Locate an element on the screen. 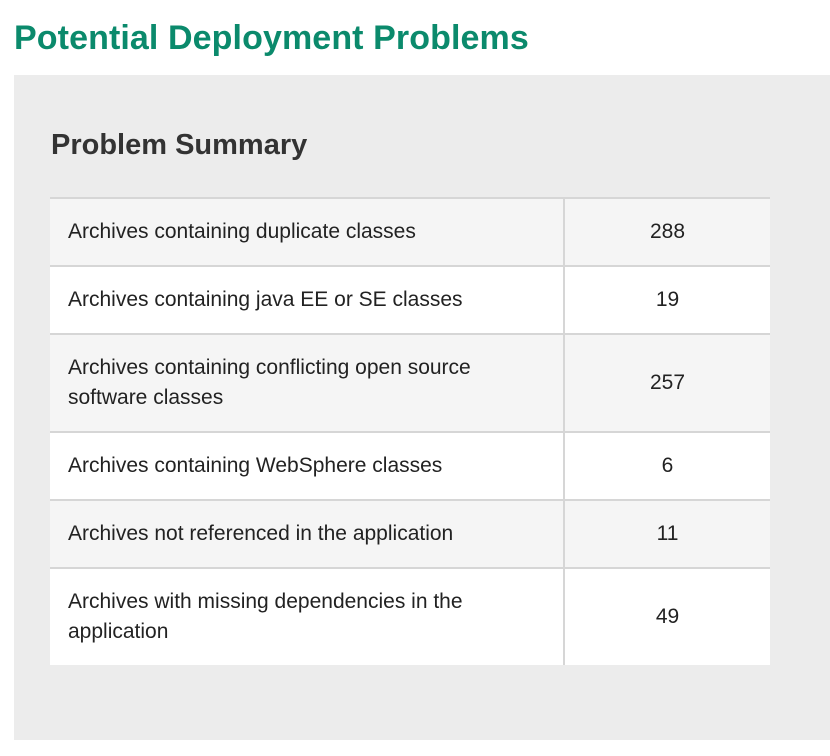 This screenshot has width=830, height=756. table-row: Archives containing WebSphere classes 6 is located at coordinates (410, 465).